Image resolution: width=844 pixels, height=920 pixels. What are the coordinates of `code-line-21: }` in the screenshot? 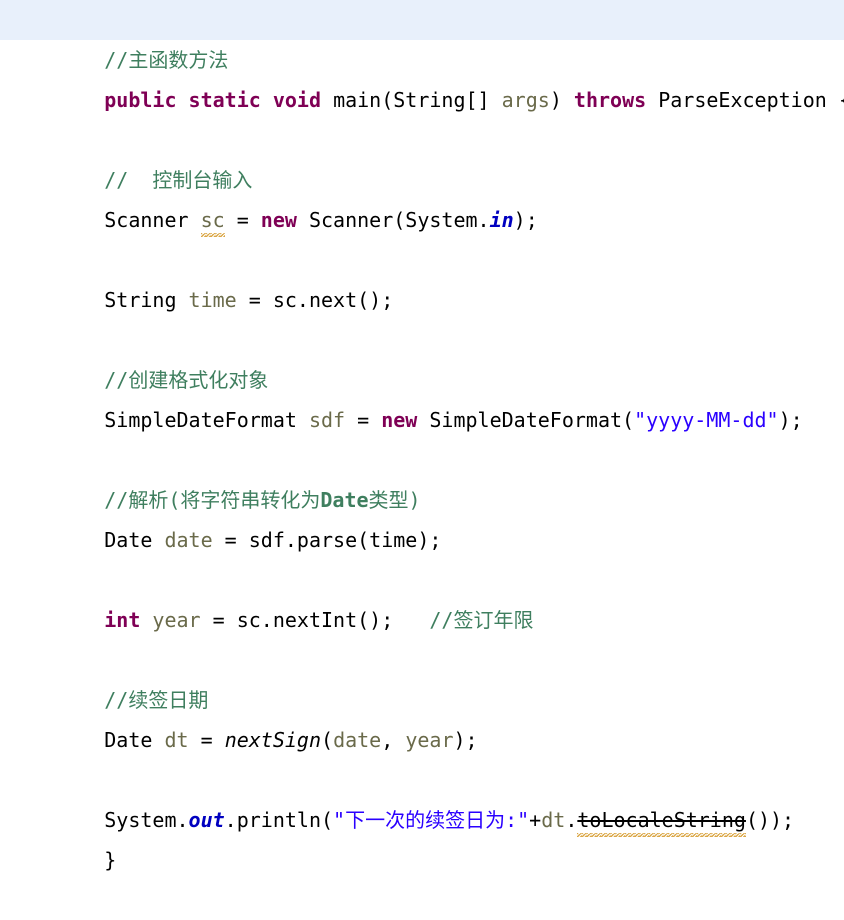 It's located at (422, 836).